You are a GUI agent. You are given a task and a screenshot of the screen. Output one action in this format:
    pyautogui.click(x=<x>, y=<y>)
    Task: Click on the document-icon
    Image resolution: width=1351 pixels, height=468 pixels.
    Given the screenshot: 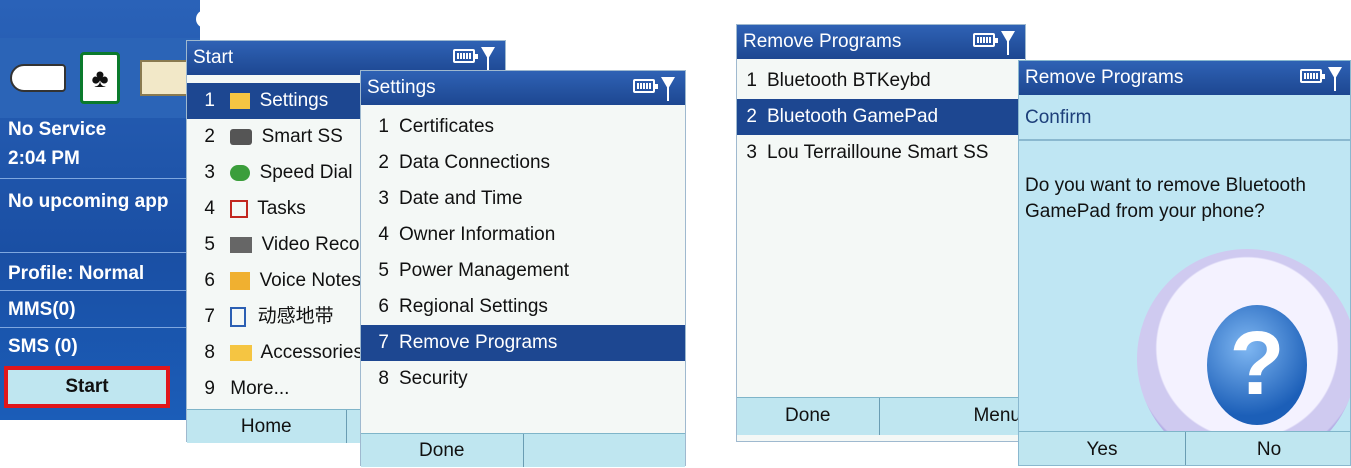 What is the action you would take?
    pyautogui.click(x=238, y=316)
    